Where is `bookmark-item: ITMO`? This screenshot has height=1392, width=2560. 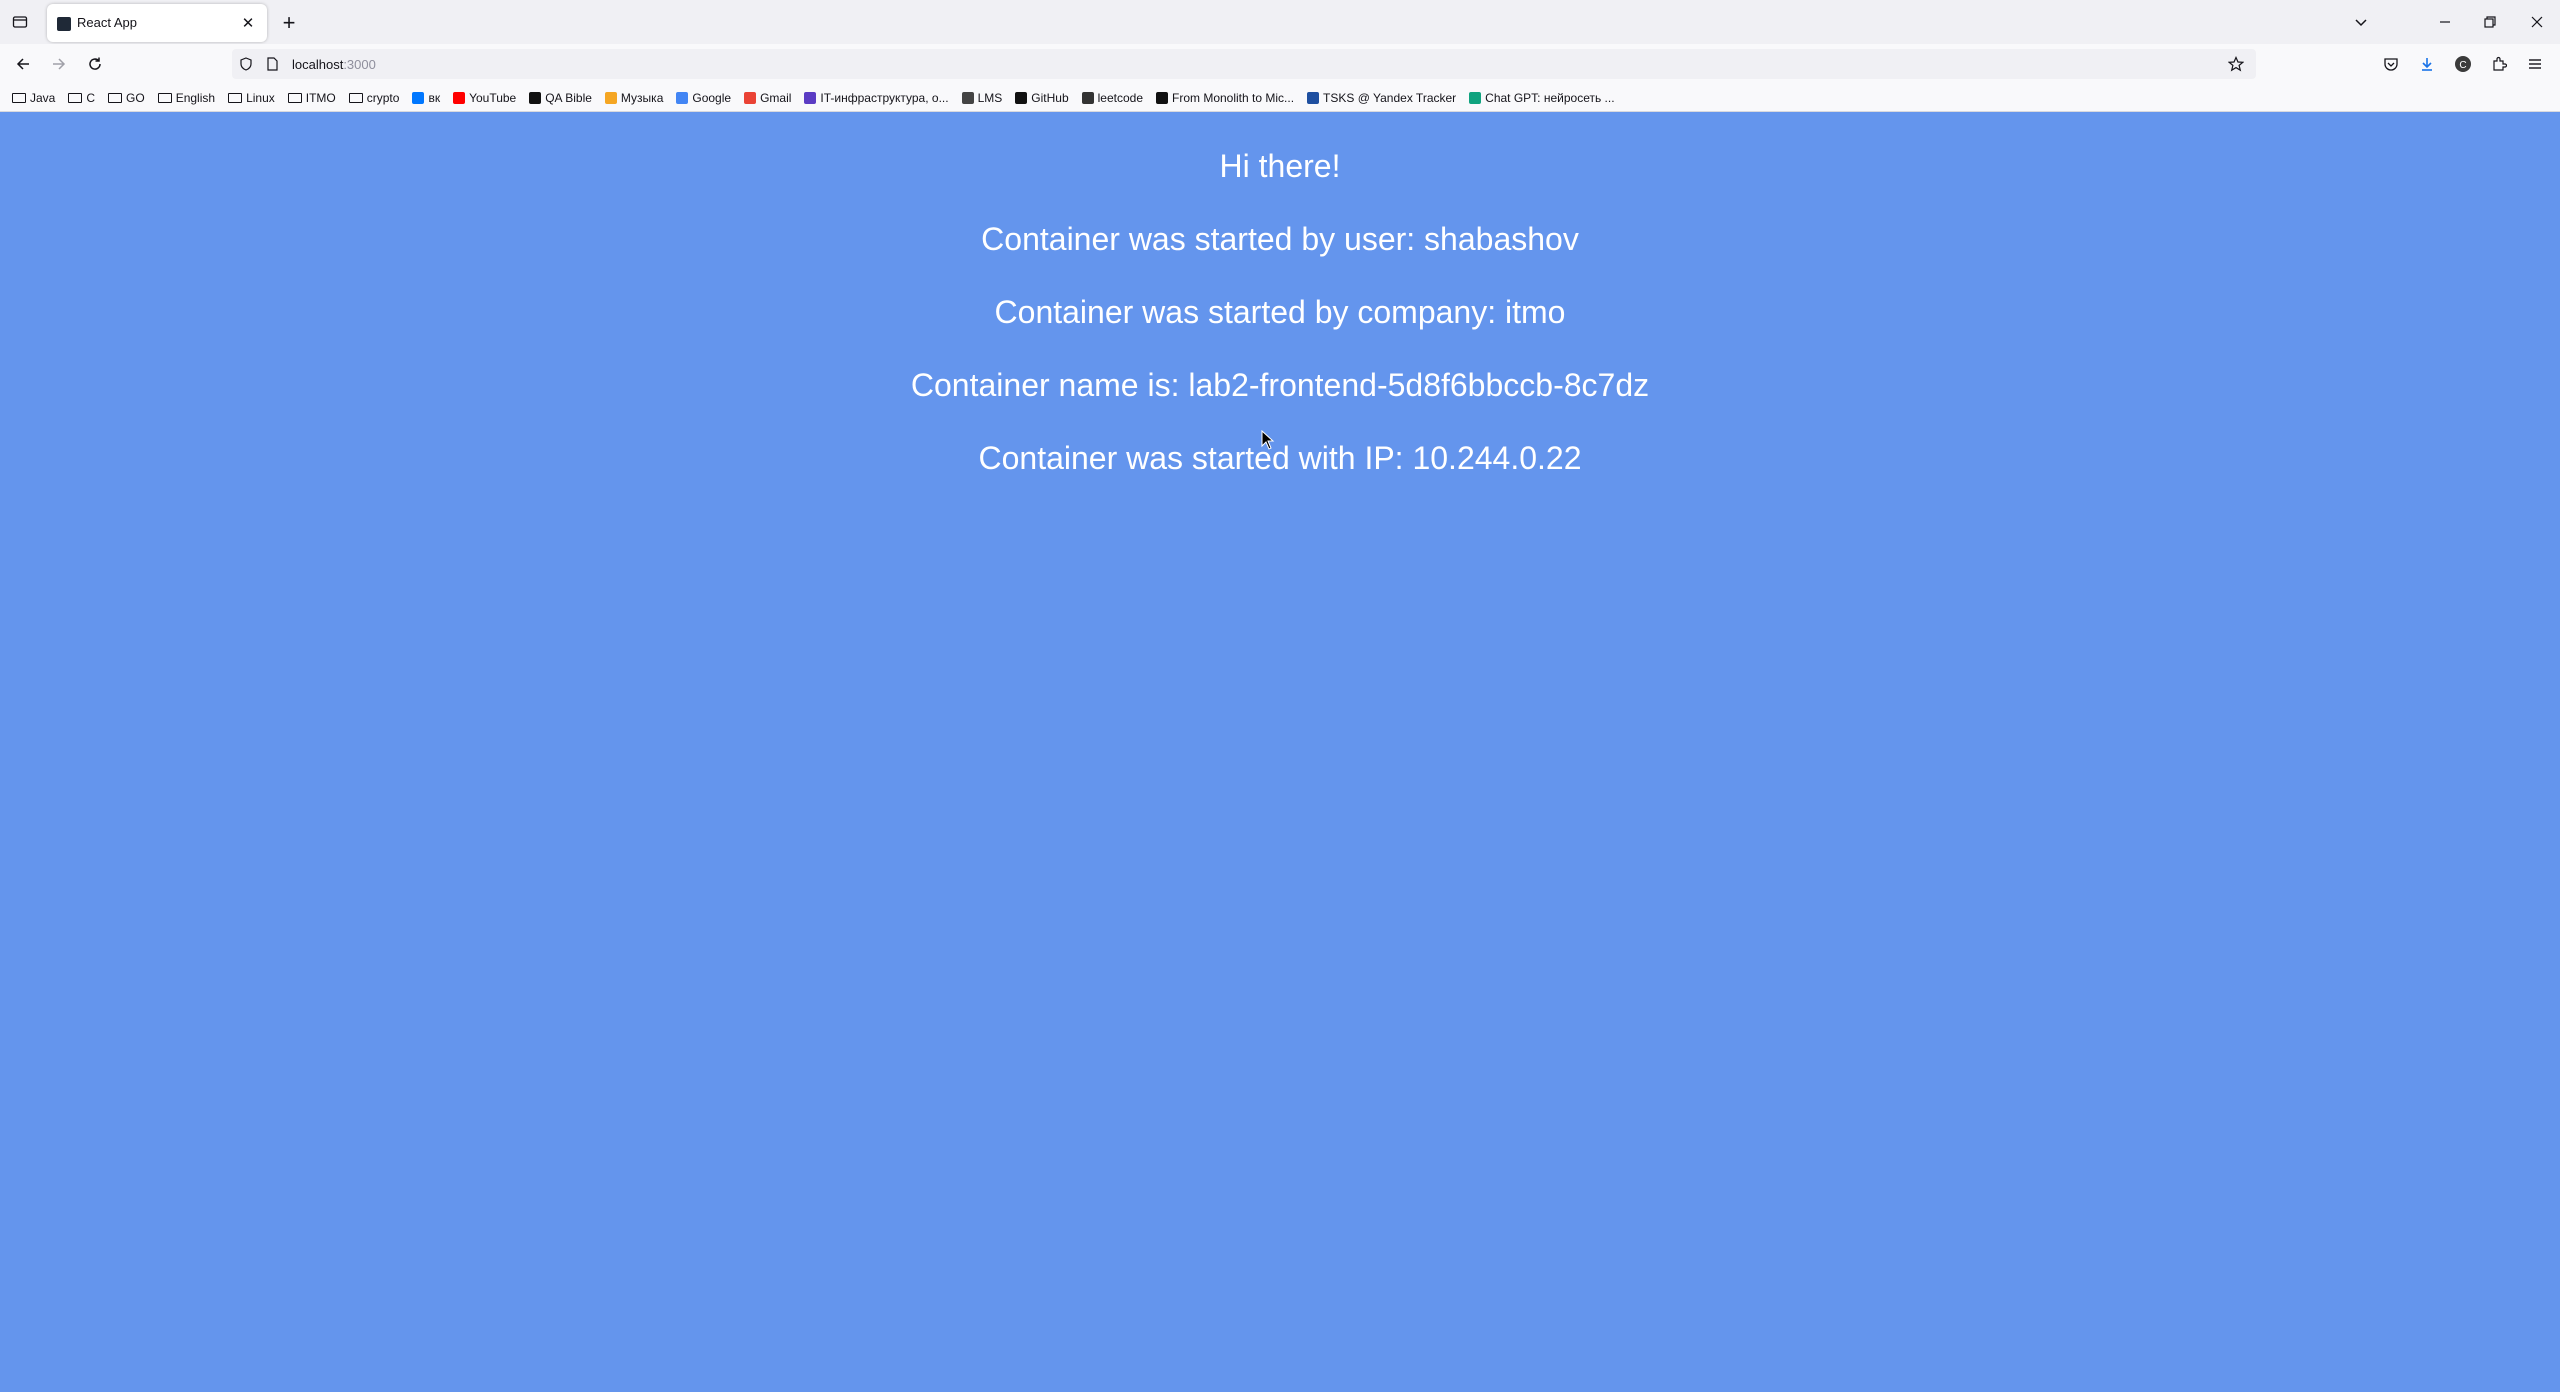
bookmark-item: ITMO is located at coordinates (311, 97).